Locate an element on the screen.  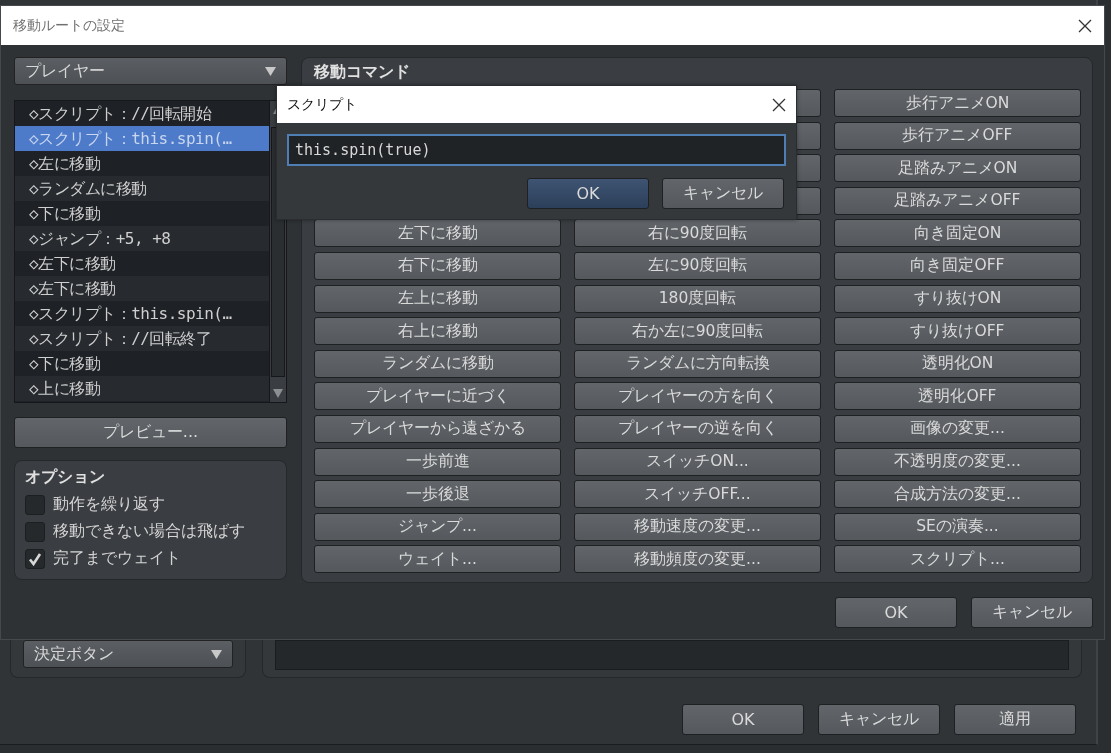
command-button: プレイヤーの逆を向く is located at coordinates (697, 428).